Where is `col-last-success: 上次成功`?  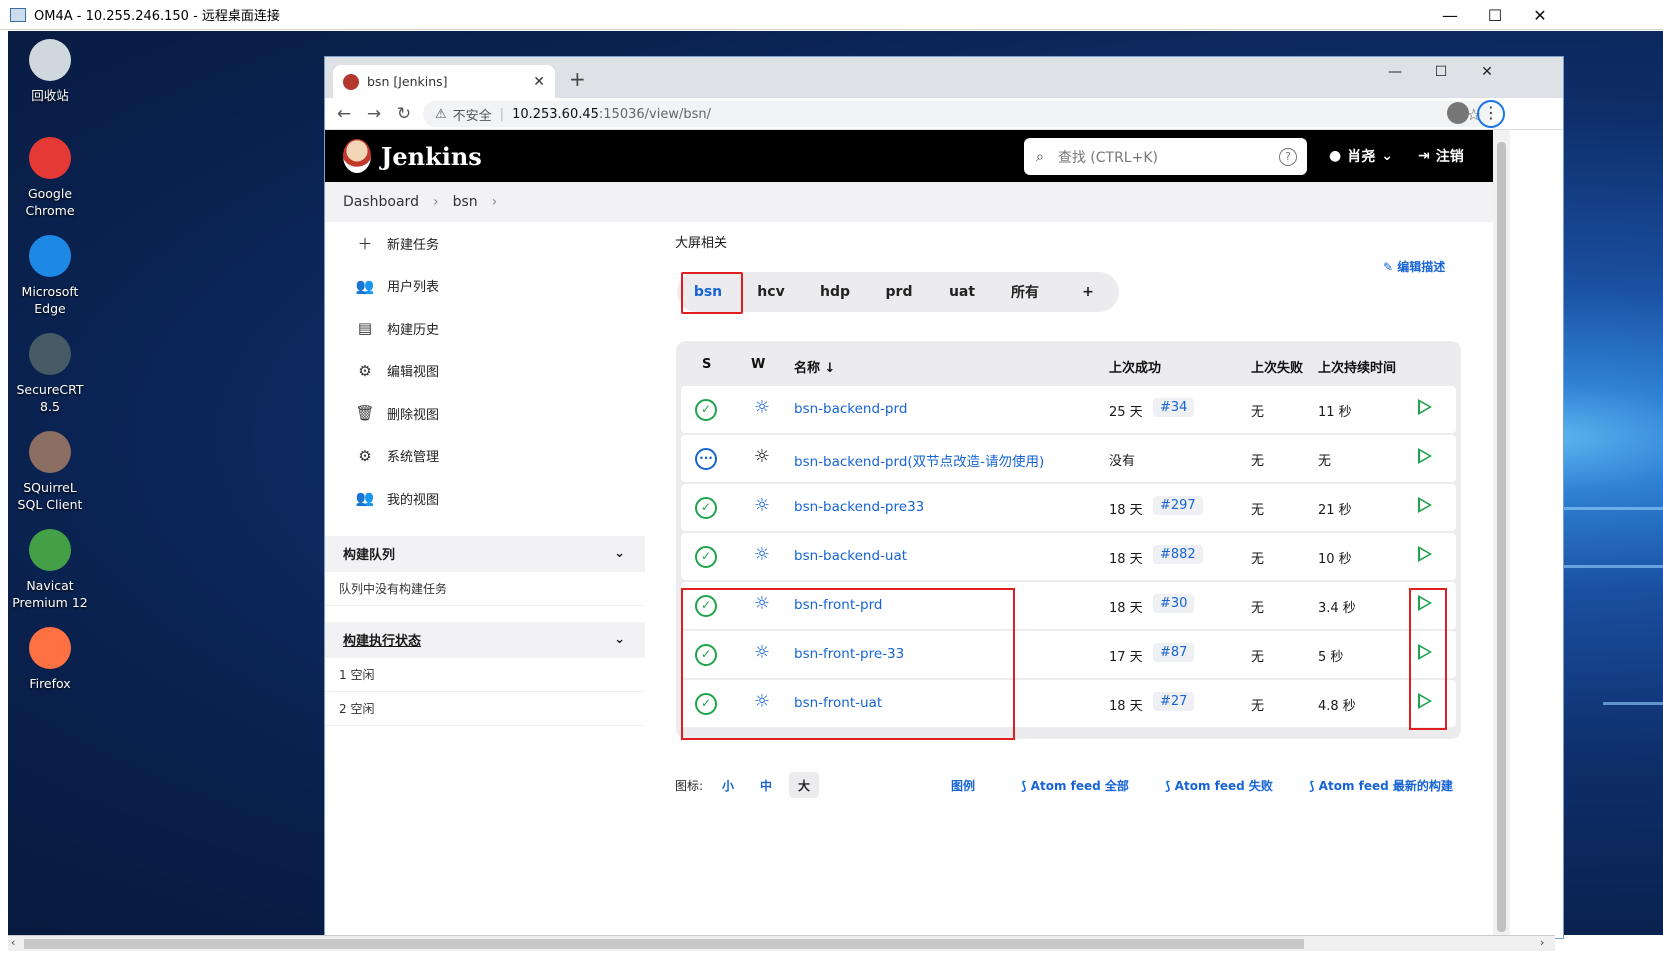 col-last-success: 上次成功 is located at coordinates (1135, 366).